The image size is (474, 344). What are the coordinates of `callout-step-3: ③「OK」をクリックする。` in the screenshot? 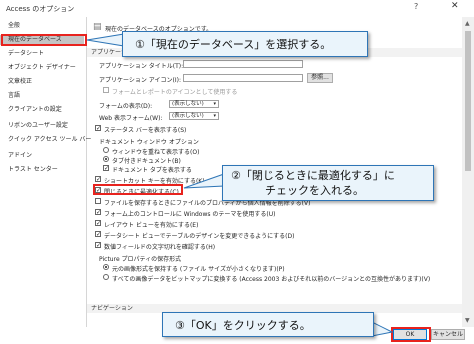 It's located at (268, 324).